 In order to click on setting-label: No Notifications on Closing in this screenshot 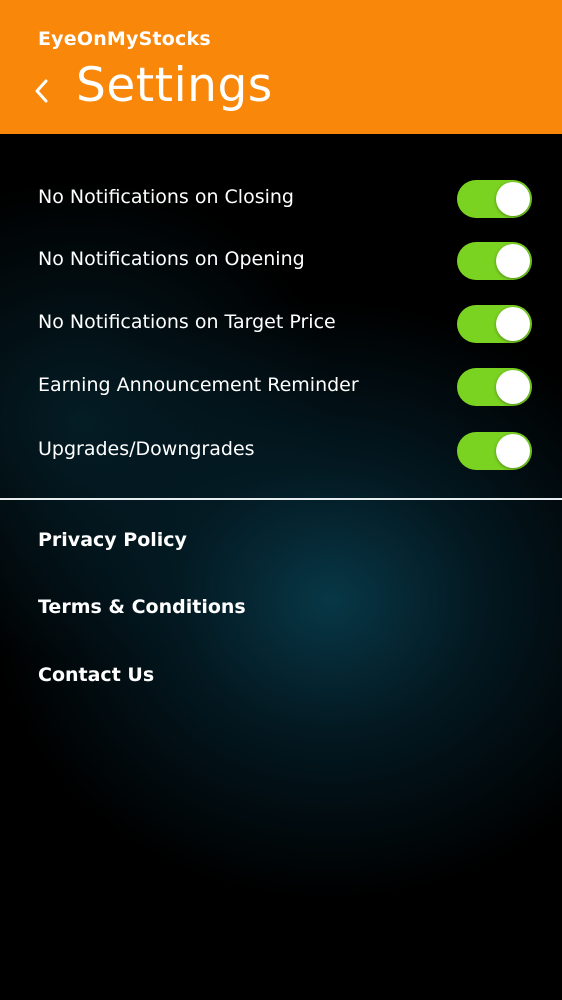, I will do `click(166, 197)`.